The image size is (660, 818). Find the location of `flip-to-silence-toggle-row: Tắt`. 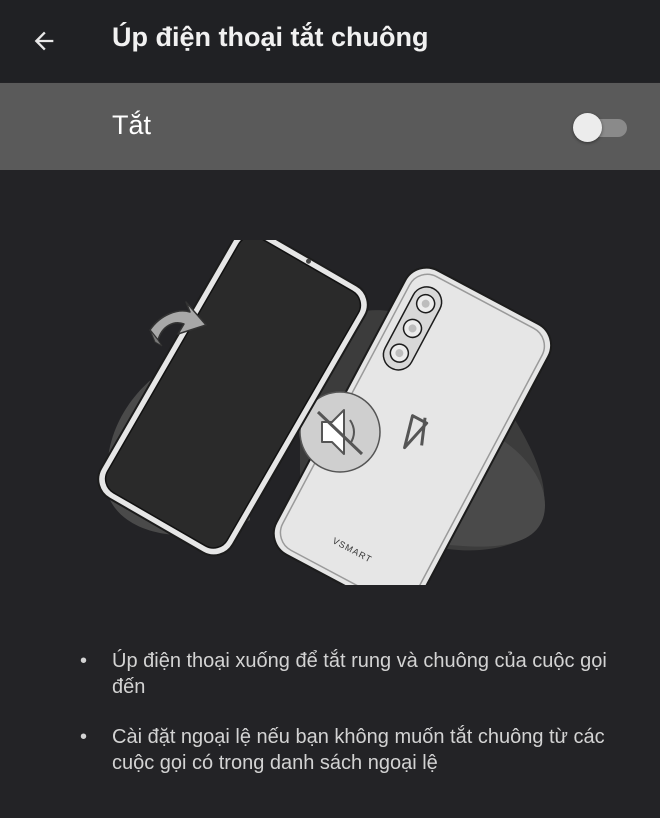

flip-to-silence-toggle-row: Tắt is located at coordinates (330, 126).